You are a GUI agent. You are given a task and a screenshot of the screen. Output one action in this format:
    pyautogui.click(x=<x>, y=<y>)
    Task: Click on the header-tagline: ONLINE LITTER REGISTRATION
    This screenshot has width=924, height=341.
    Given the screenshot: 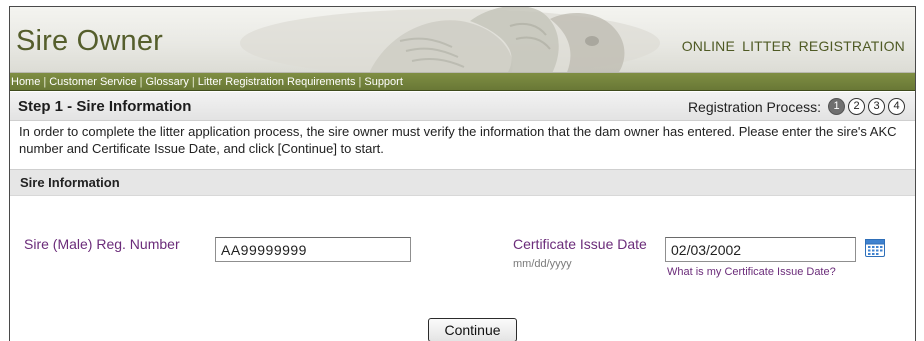 What is the action you would take?
    pyautogui.click(x=793, y=46)
    